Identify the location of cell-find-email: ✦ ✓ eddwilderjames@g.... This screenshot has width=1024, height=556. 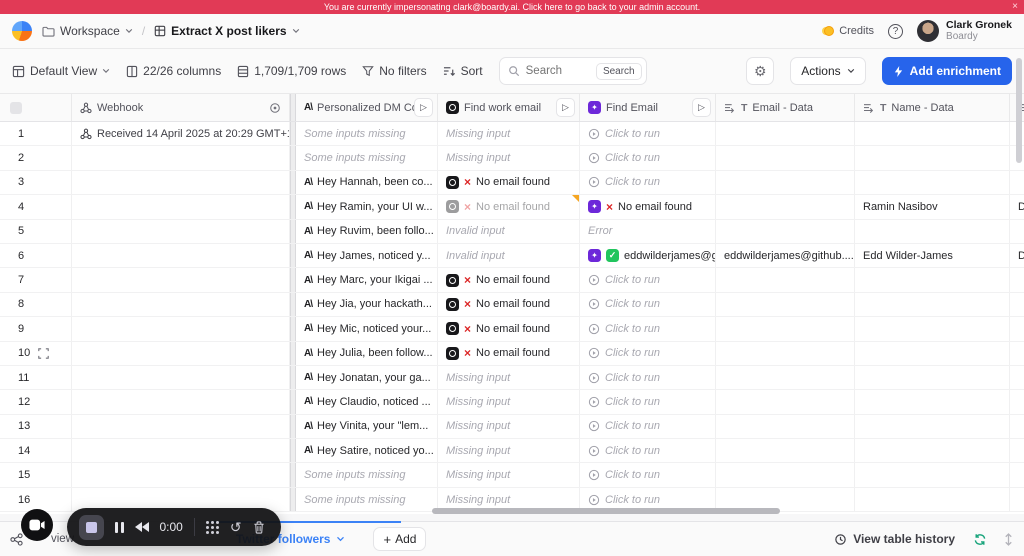
(648, 255).